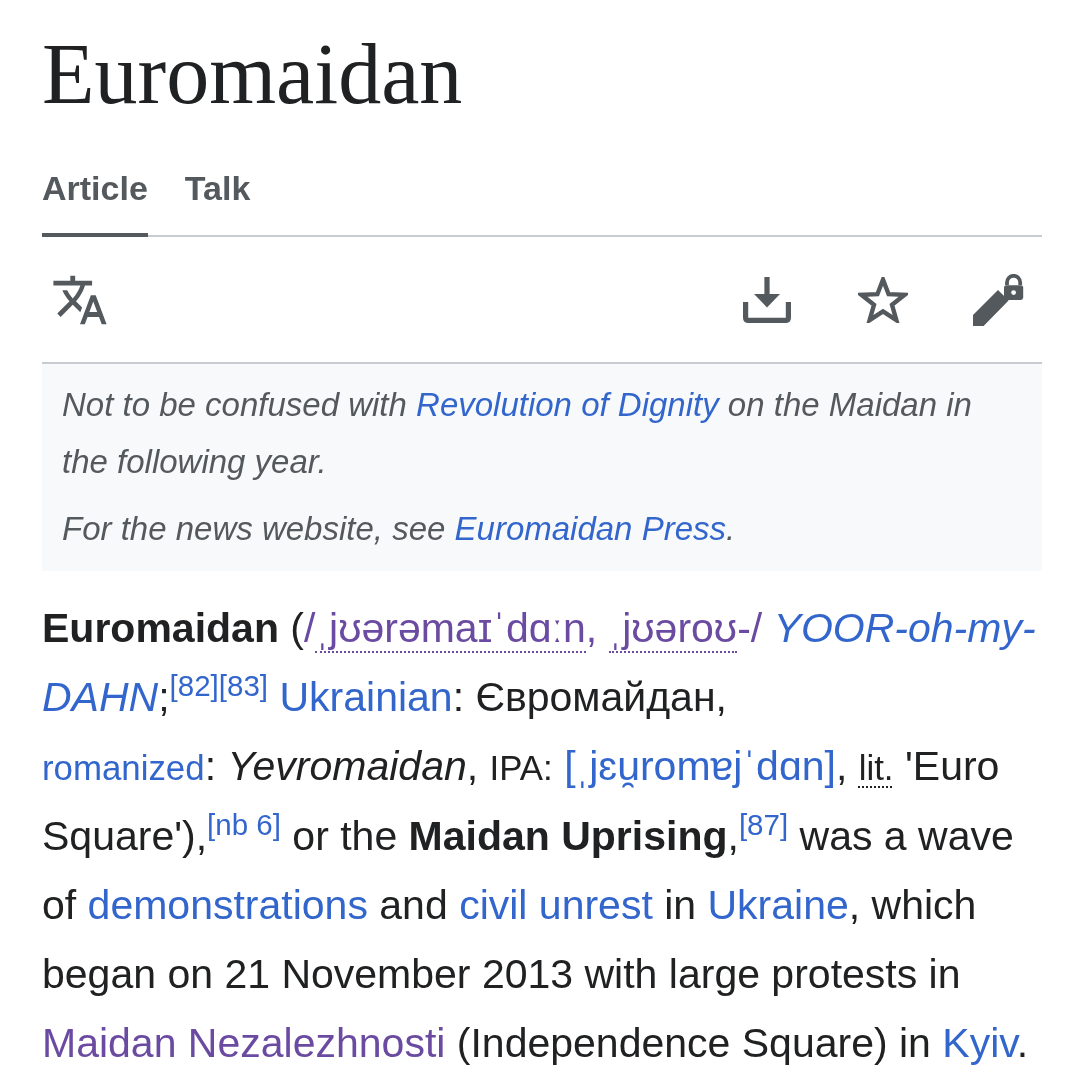 This screenshot has width=1080, height=1090. Describe the element at coordinates (366, 697) in the screenshot. I see `article-link: Ukrainian` at that location.